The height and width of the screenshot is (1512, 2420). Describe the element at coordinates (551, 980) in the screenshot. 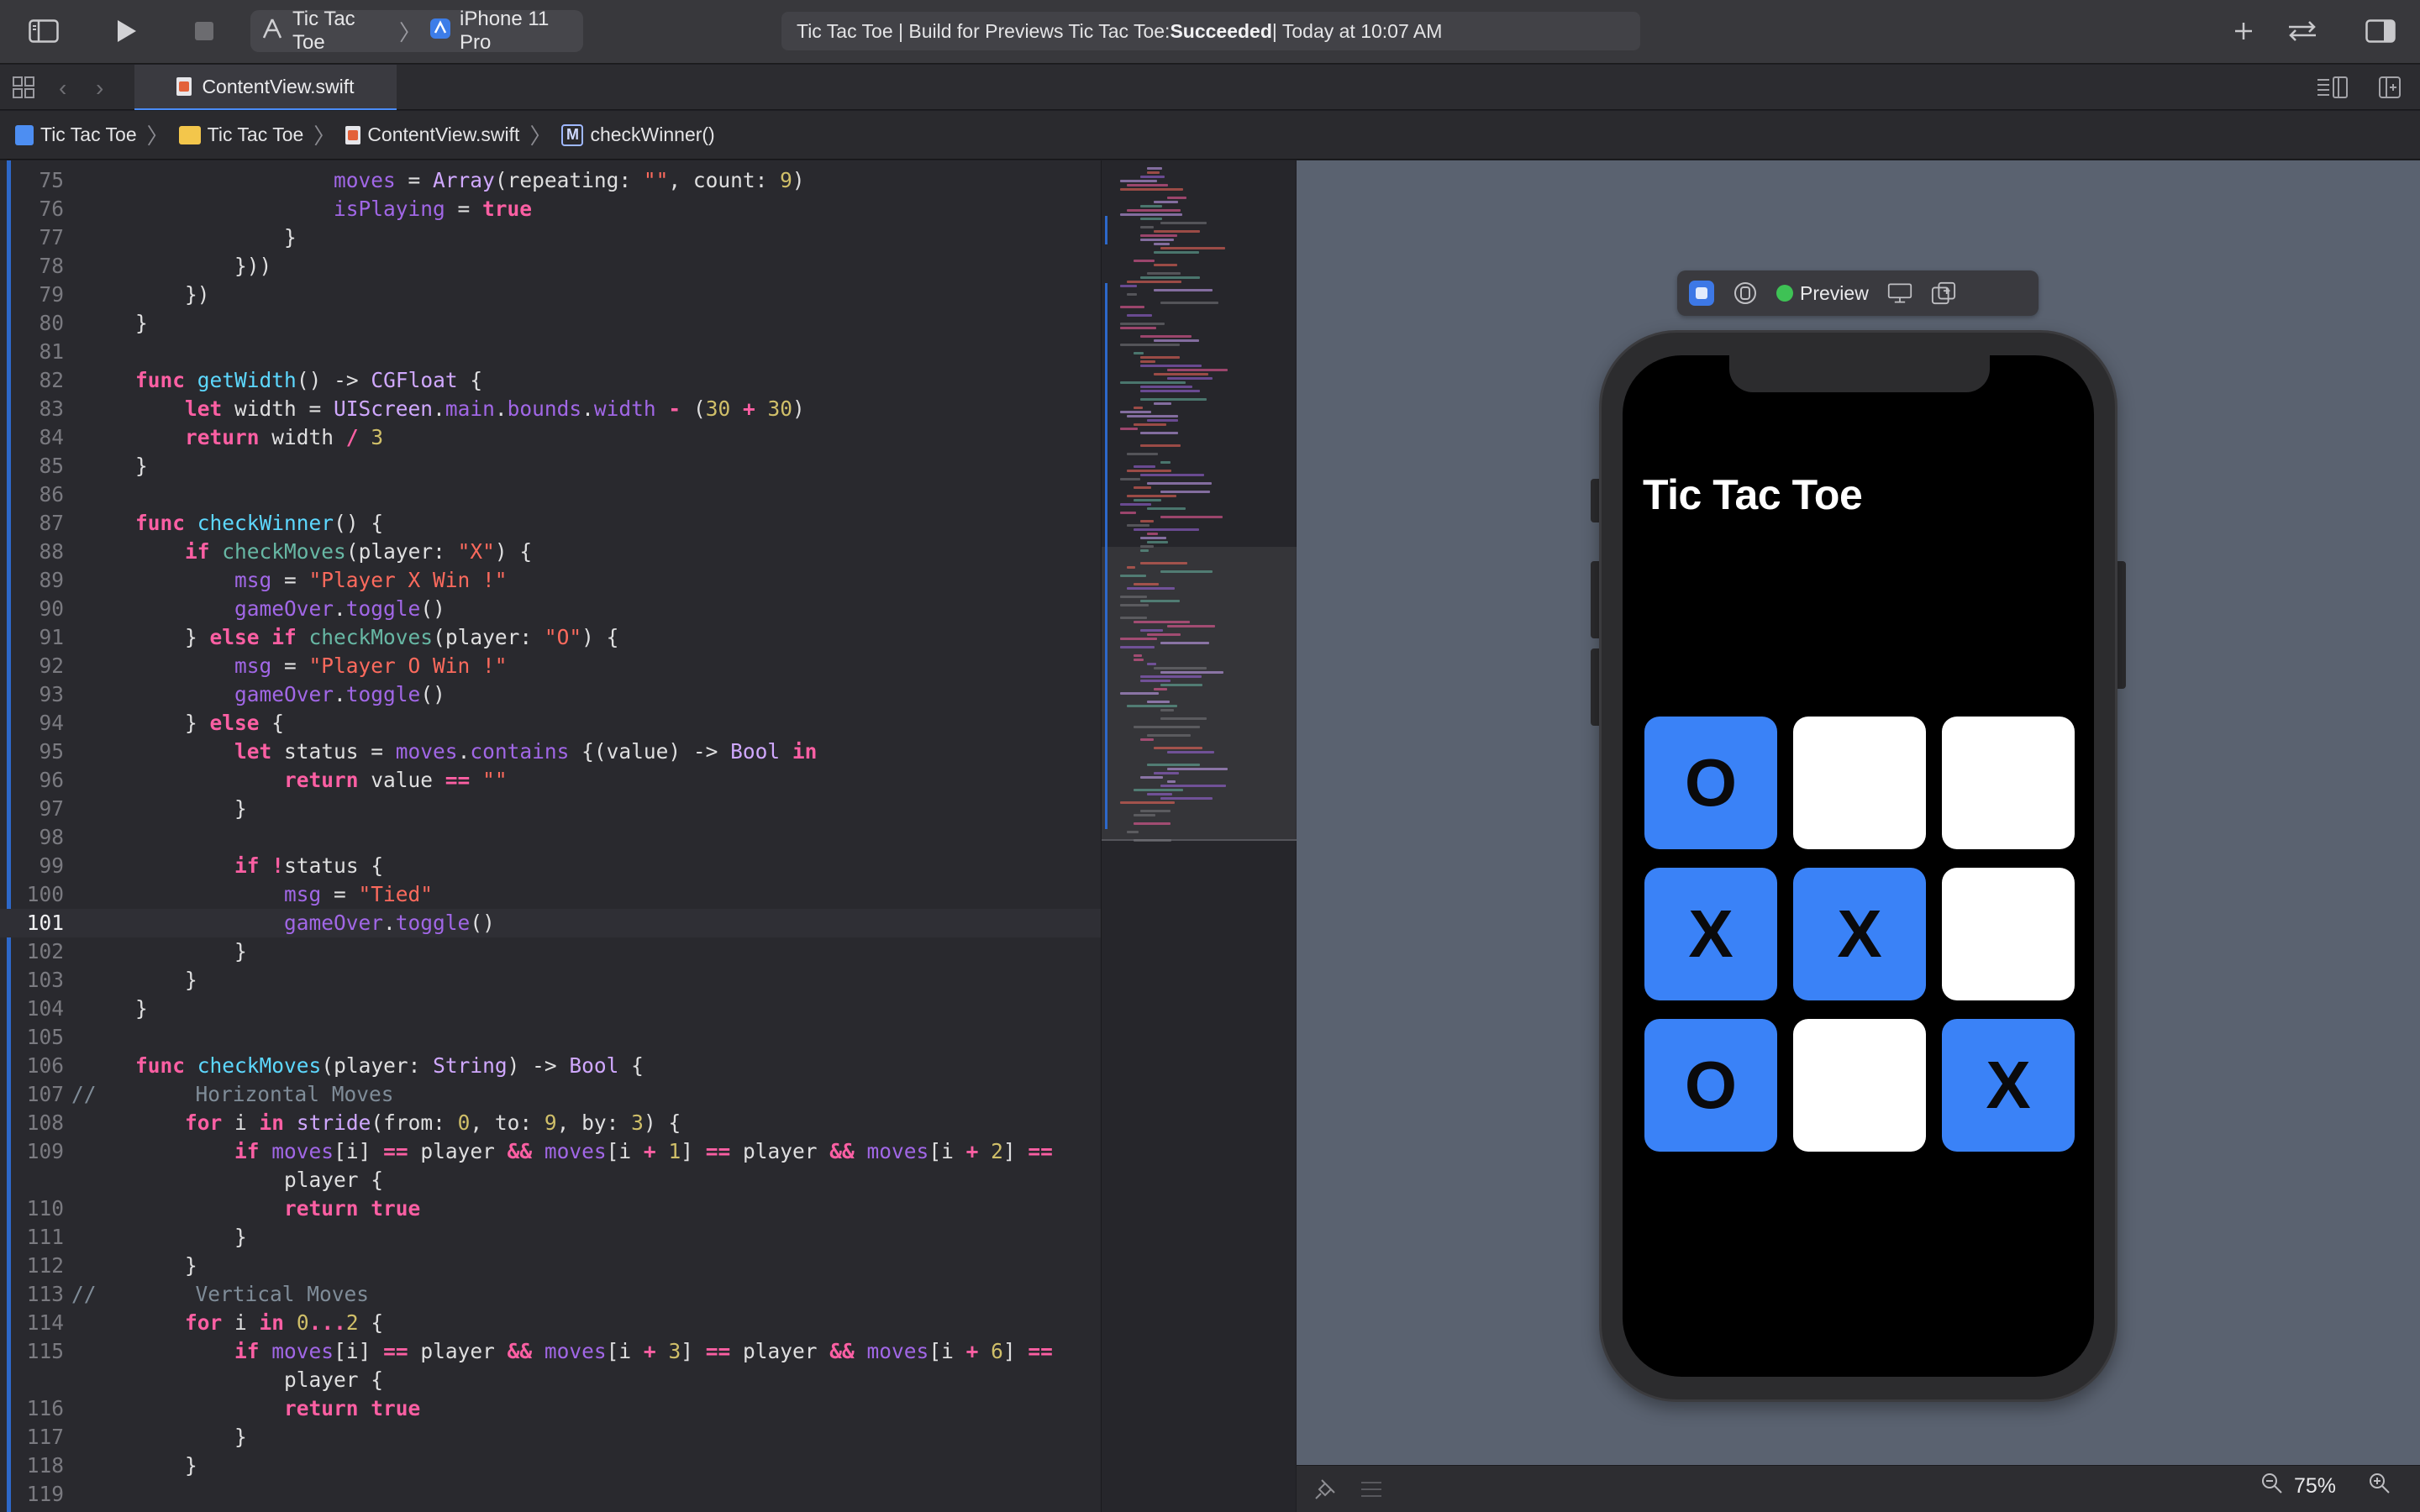

I see `code-line: 103 }` at that location.